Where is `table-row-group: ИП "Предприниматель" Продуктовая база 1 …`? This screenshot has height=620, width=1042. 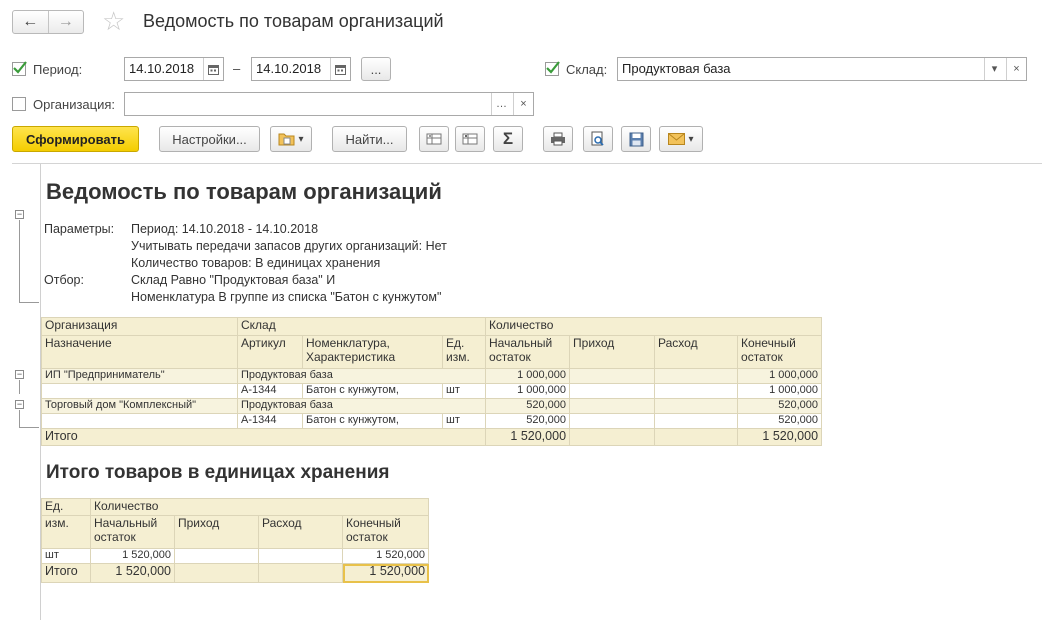 table-row-group: ИП "Предприниматель" Продуктовая база 1 … is located at coordinates (432, 376).